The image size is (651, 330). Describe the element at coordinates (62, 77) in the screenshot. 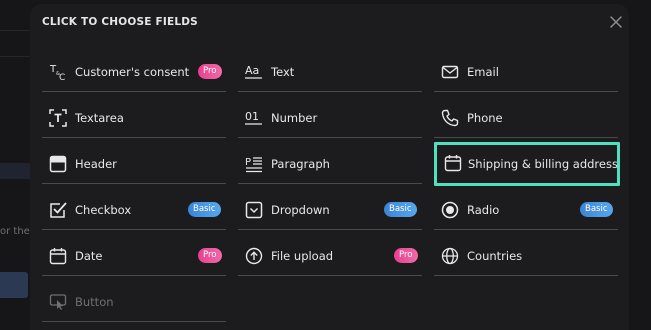

I see `svg-text: C` at that location.